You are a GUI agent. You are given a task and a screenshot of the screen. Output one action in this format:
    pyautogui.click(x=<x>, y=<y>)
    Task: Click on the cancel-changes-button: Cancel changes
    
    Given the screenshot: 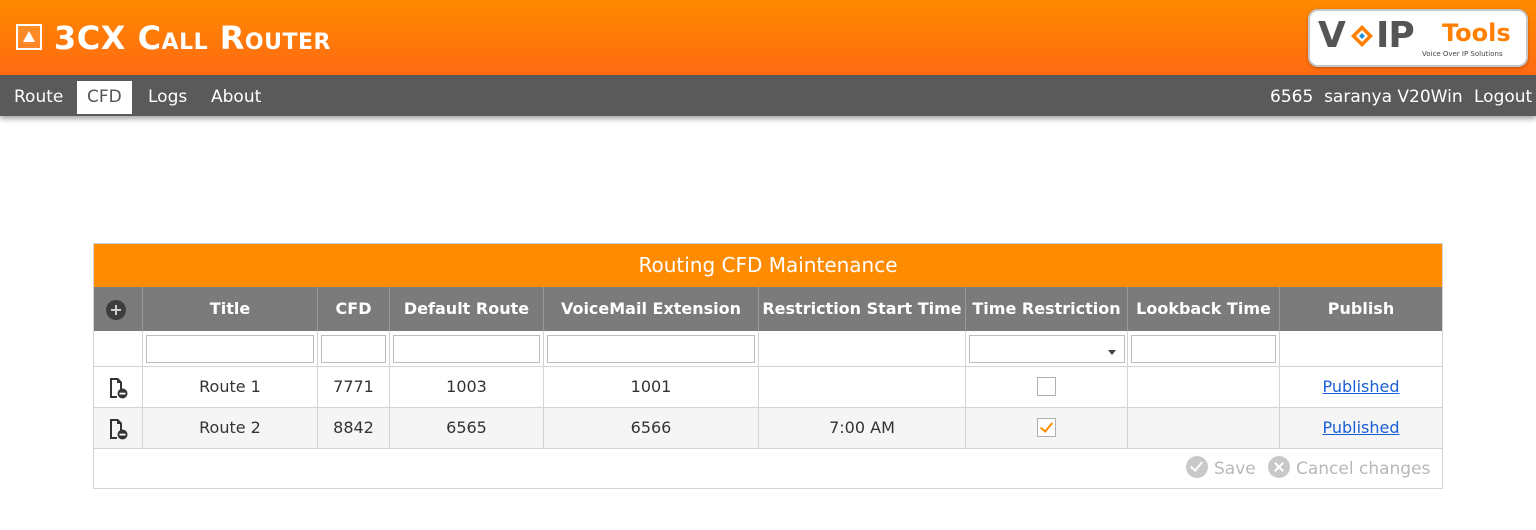 What is the action you would take?
    pyautogui.click(x=1349, y=469)
    